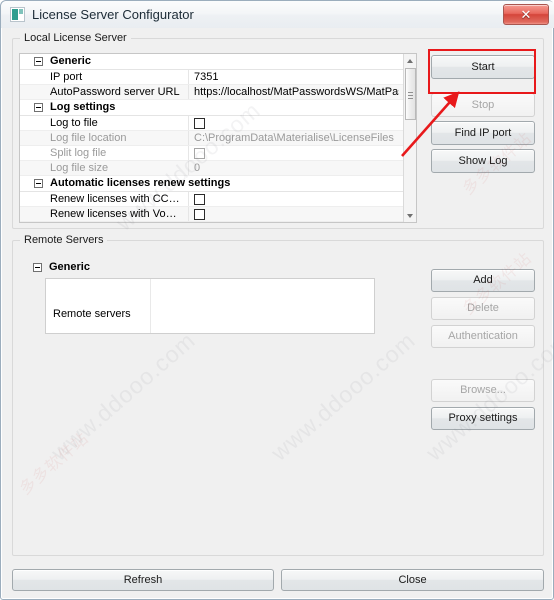  I want to click on close-icon: ✕, so click(526, 14).